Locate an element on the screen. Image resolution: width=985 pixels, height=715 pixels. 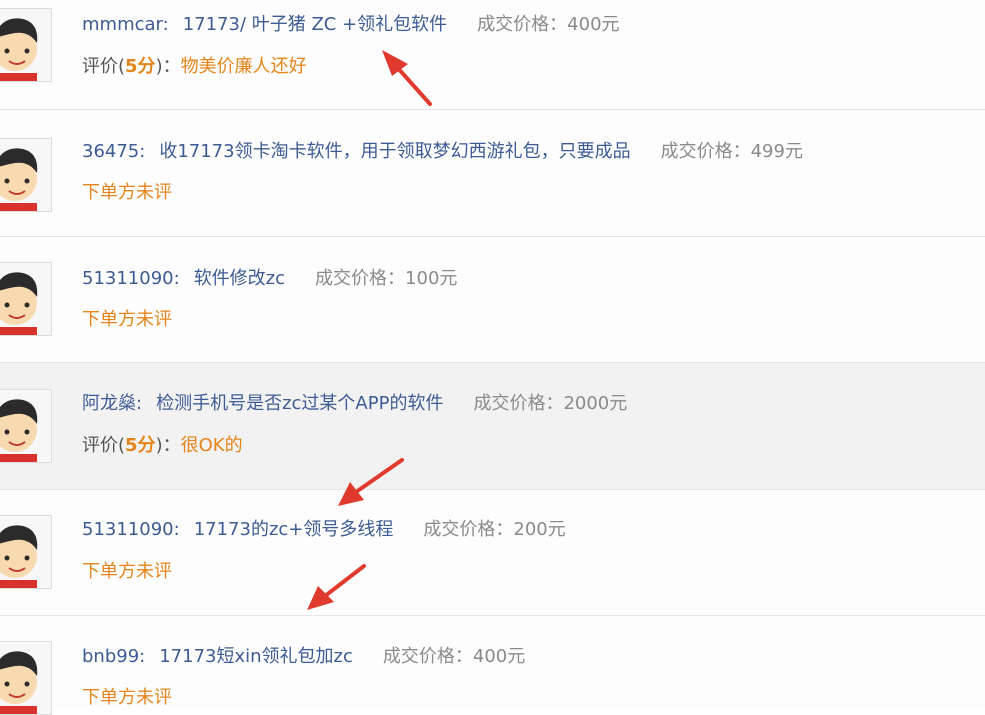
review-line: 评价(5分)：物美价廉人还好 is located at coordinates (194, 65).